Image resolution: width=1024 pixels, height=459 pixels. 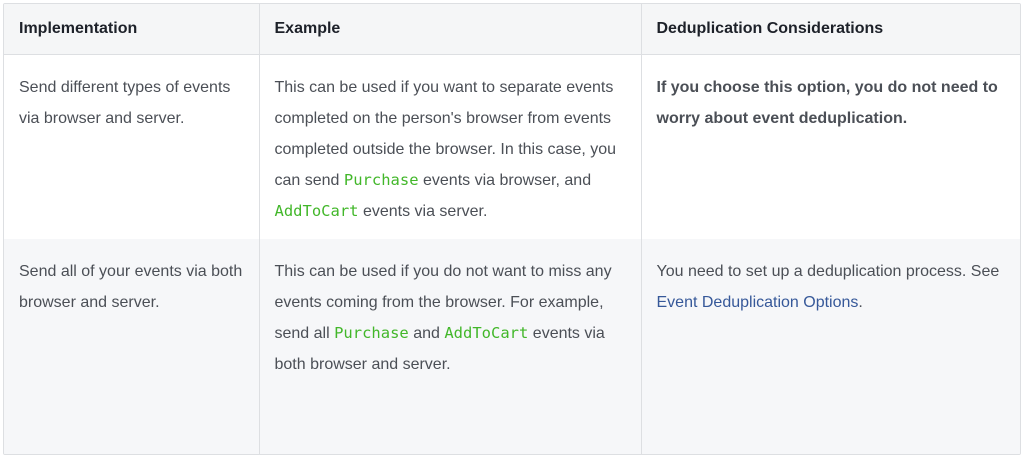 What do you see at coordinates (830, 29) in the screenshot?
I see `header-dedup-considerations: Deduplication Considerations` at bounding box center [830, 29].